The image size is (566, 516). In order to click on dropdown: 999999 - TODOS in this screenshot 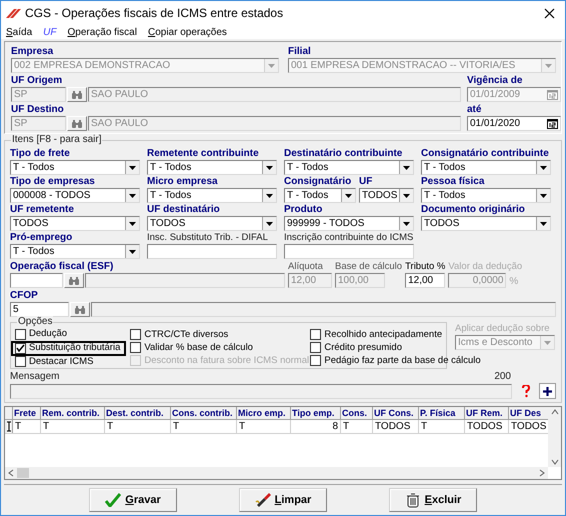, I will do `click(349, 223)`.